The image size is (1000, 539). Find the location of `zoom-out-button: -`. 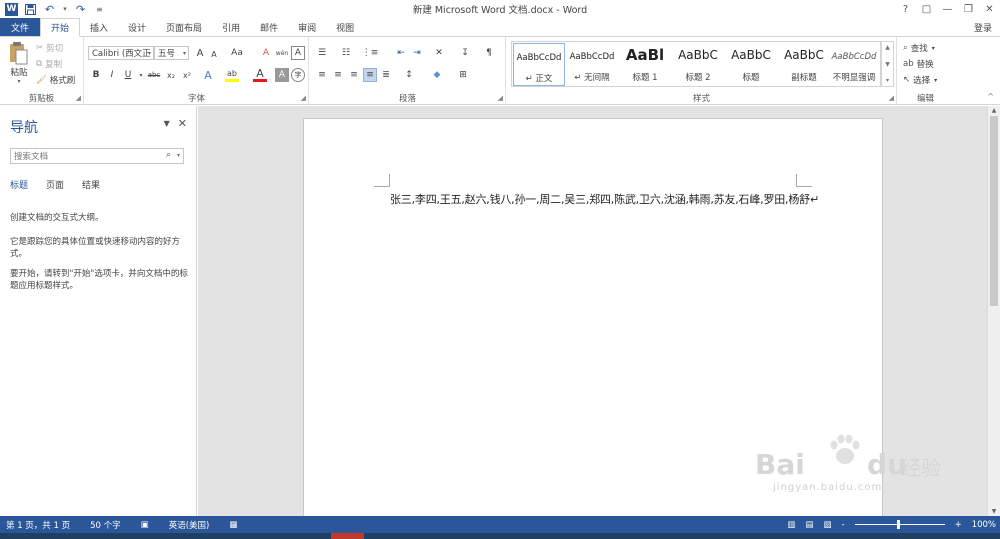

zoom-out-button: - is located at coordinates (842, 525).